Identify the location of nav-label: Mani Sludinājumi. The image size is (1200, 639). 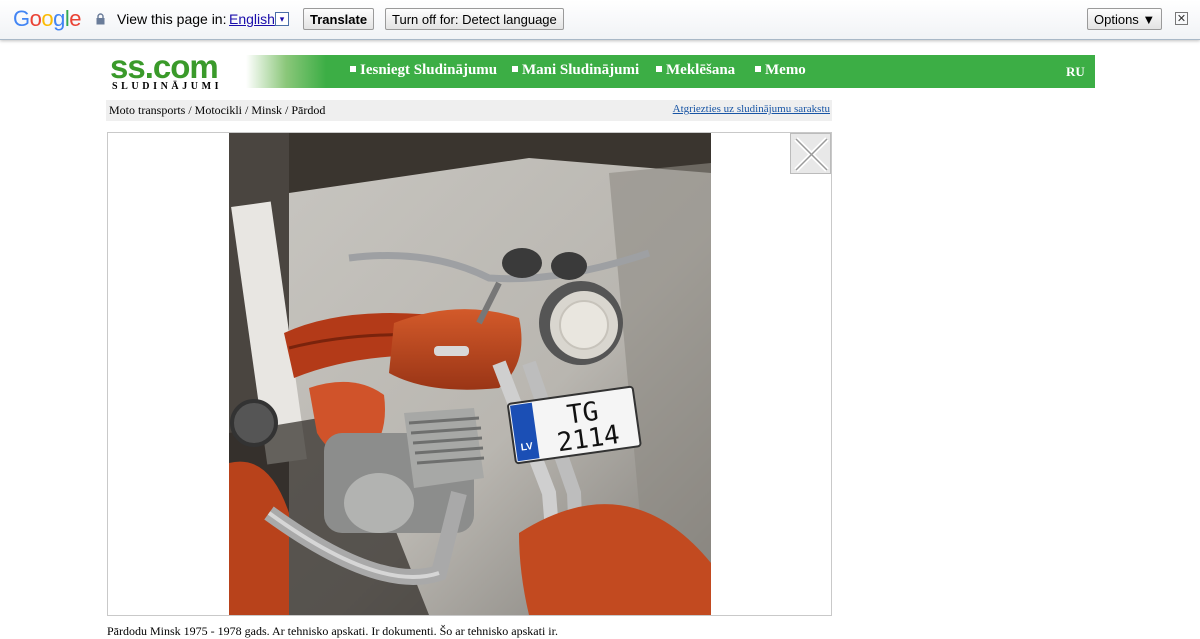
(581, 70).